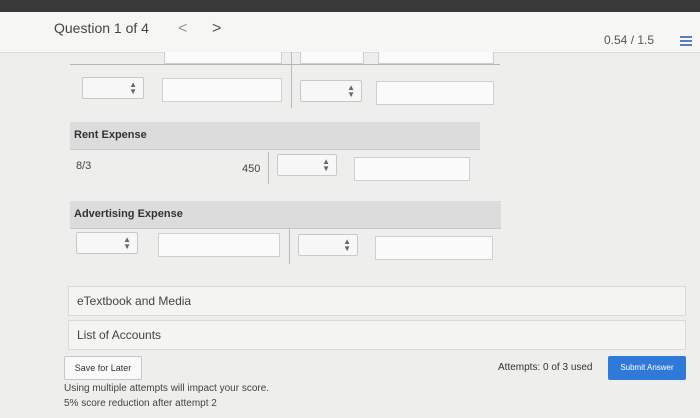 This screenshot has width=700, height=418. What do you see at coordinates (350, 26) in the screenshot?
I see `question-header: Question 1 of 4 < > 0.54 / 1.5` at bounding box center [350, 26].